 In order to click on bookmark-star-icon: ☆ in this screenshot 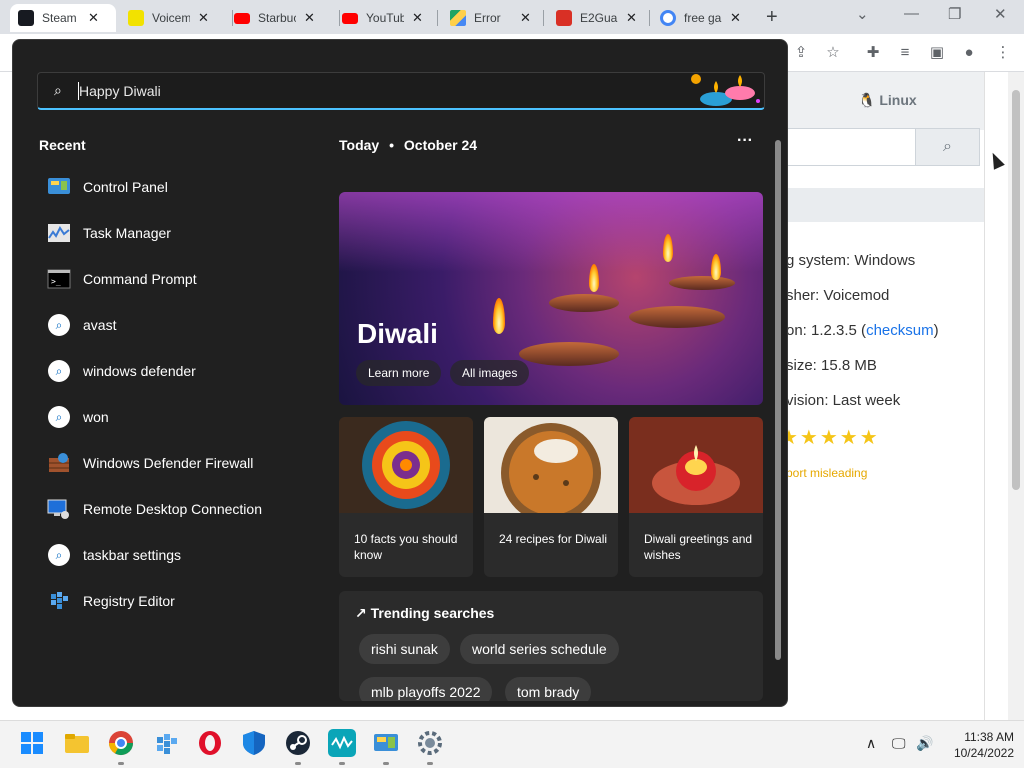, I will do `click(833, 53)`.